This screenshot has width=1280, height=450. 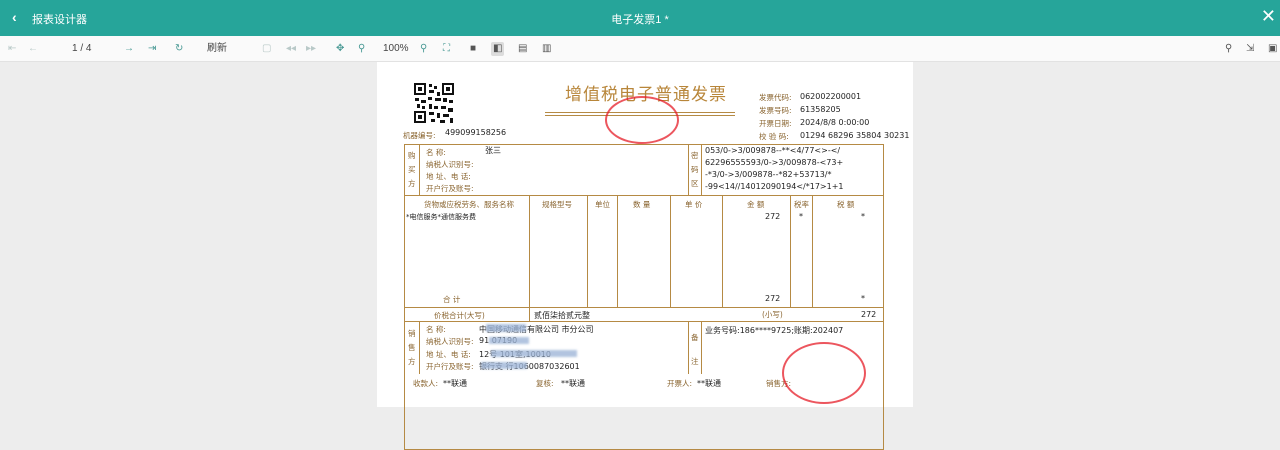 I want to click on reviewer: **联通, so click(x=573, y=383).